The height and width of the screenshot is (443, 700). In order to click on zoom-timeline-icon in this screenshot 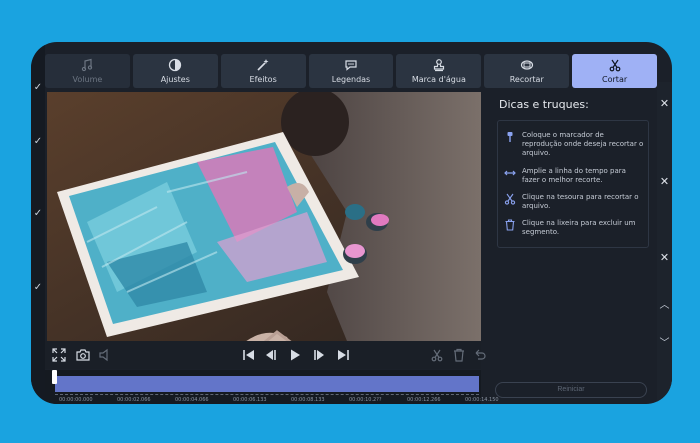, I will do `click(510, 173)`.